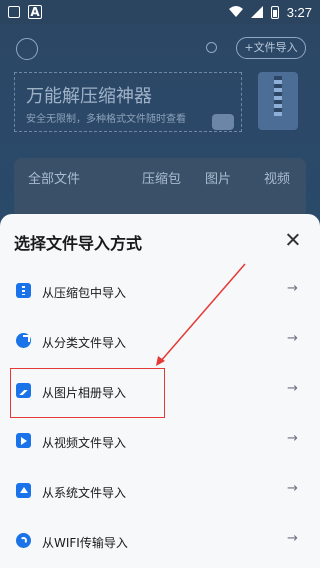 The height and width of the screenshot is (568, 320). I want to click on annotation-arrow-icon, so click(201, 314).